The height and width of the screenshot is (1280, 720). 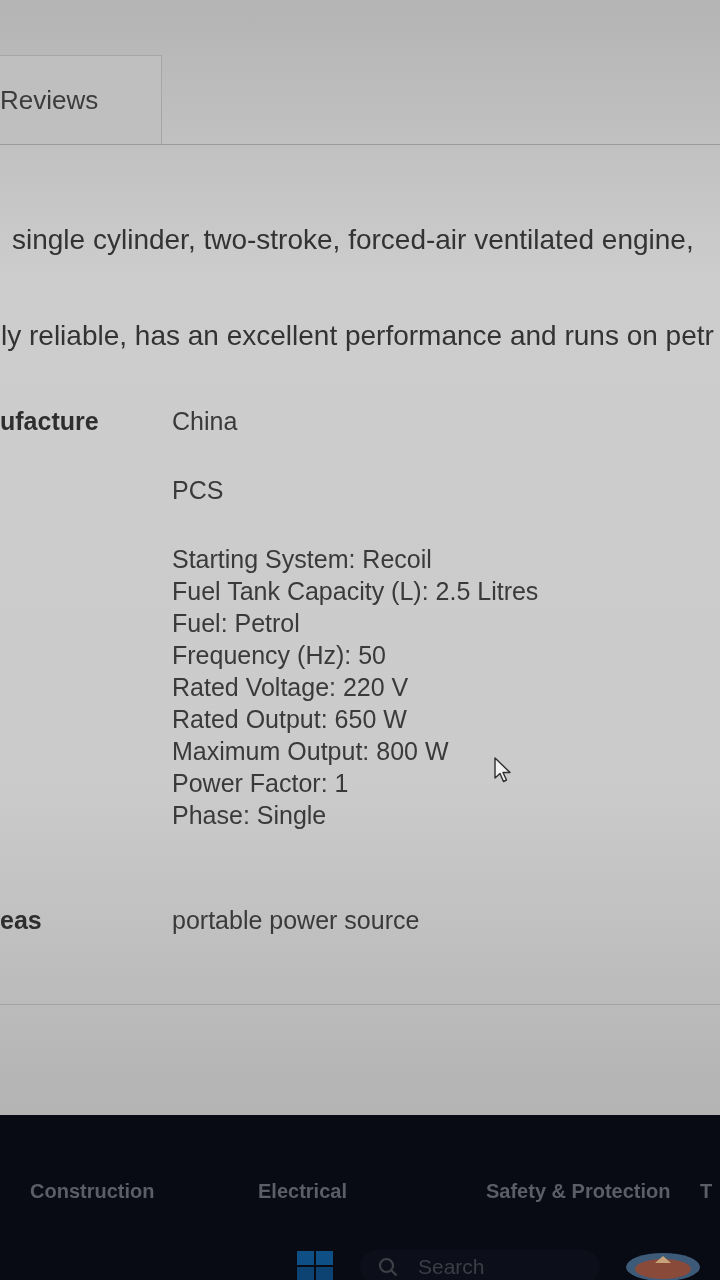 What do you see at coordinates (503, 770) in the screenshot?
I see `mouse-cursor-icon` at bounding box center [503, 770].